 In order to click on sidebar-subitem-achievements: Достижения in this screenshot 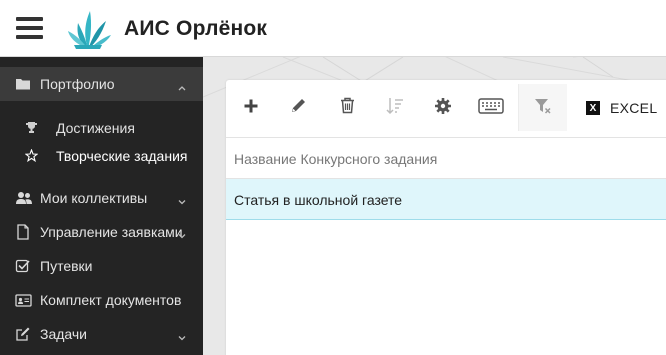, I will do `click(101, 128)`.